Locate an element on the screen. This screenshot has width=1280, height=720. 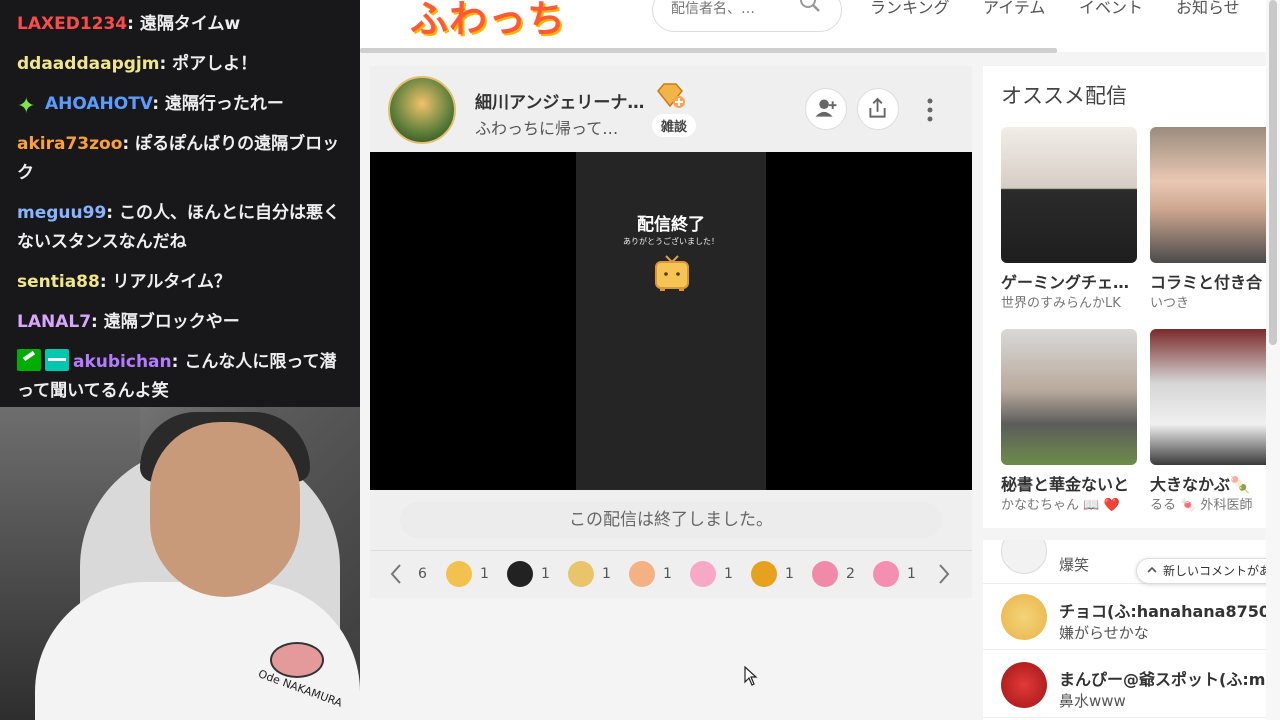
chat-username: ddaaddaapgjm is located at coordinates (88, 64).